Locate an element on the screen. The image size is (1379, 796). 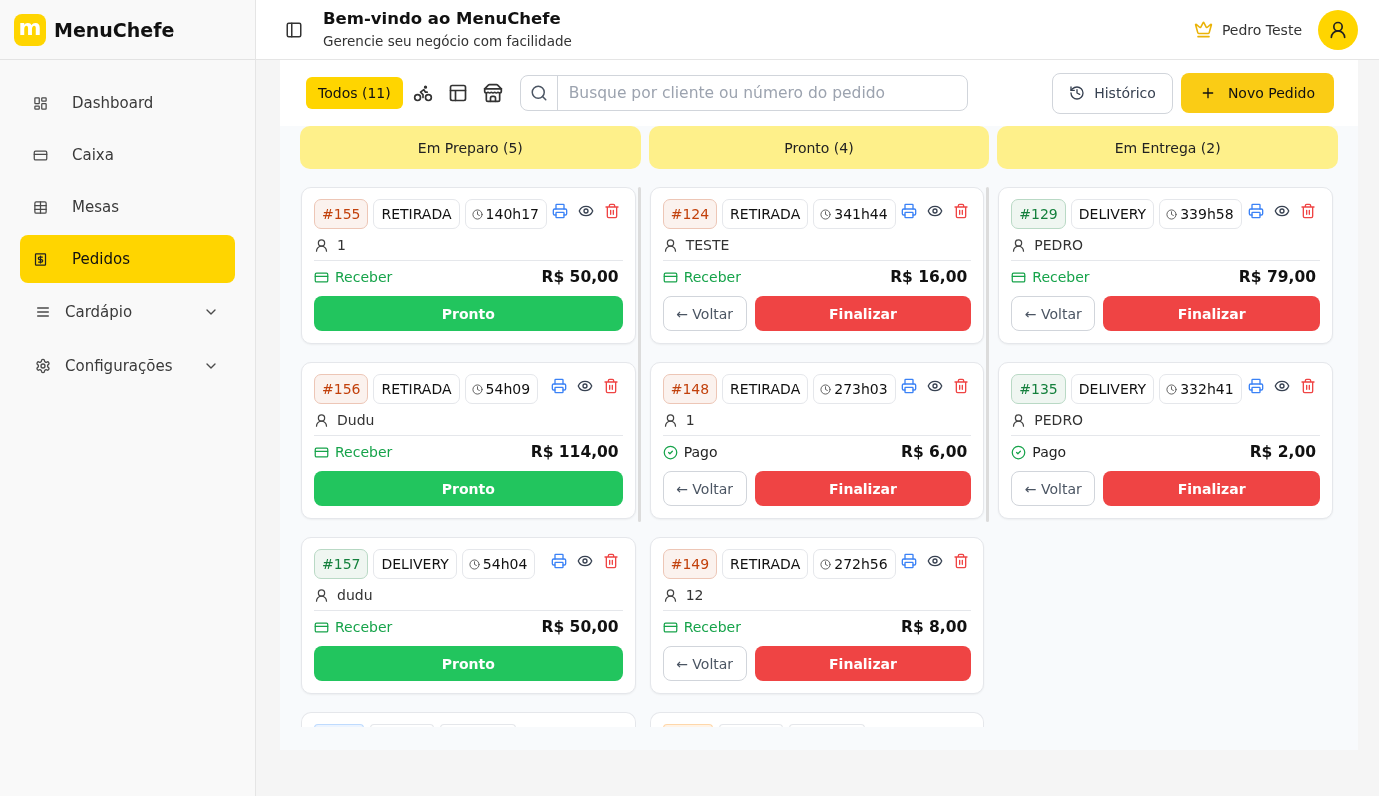
customer-name: 12 is located at coordinates (694, 595).